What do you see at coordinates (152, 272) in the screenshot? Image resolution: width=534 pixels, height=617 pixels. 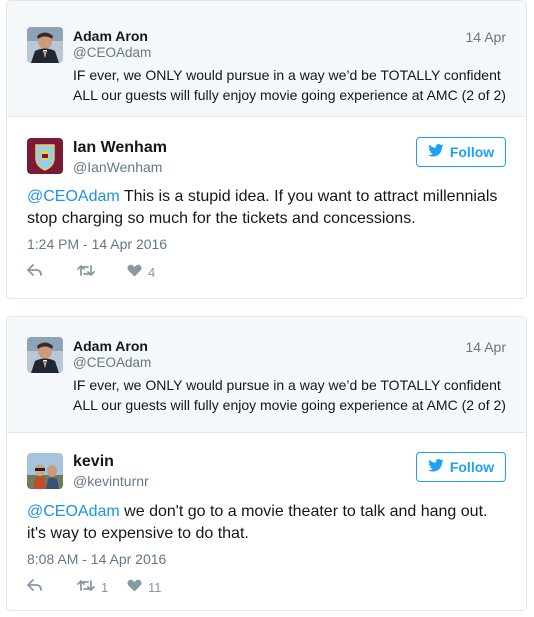 I see `like-count: 4` at bounding box center [152, 272].